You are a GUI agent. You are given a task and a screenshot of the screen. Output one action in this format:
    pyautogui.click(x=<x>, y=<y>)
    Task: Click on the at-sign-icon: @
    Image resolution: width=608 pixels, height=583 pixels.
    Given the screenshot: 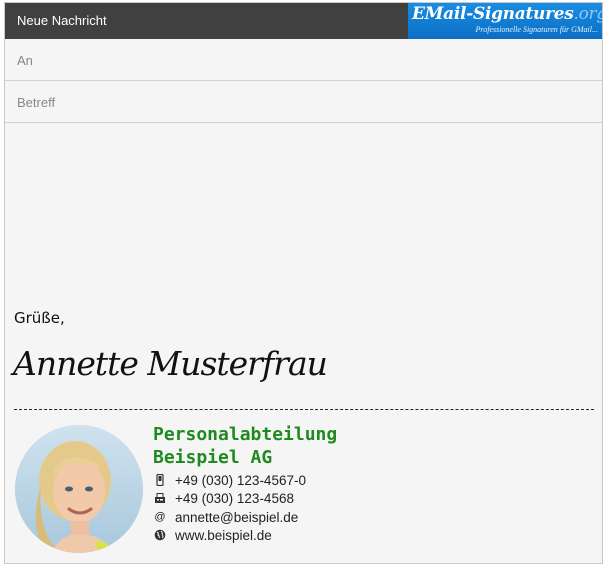 What is the action you would take?
    pyautogui.click(x=160, y=517)
    